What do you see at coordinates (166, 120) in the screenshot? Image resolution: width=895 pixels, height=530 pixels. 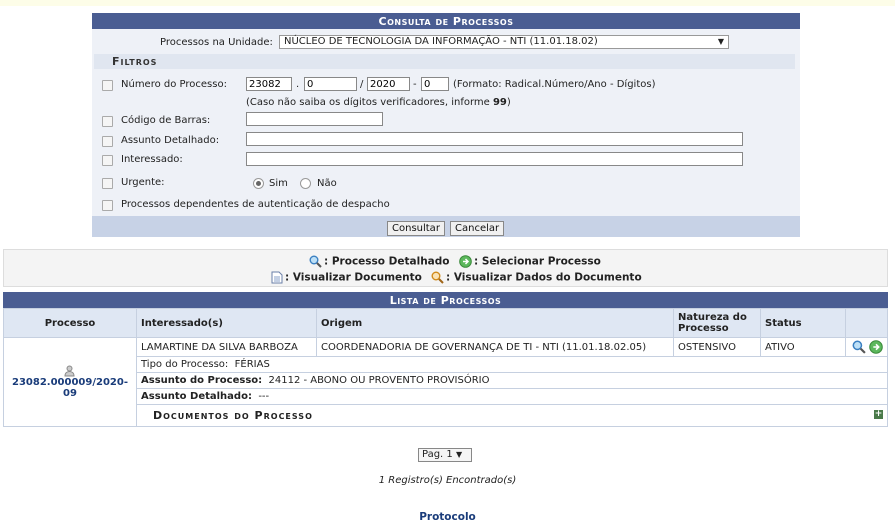 I see `codigo-label: Código de Barras:` at bounding box center [166, 120].